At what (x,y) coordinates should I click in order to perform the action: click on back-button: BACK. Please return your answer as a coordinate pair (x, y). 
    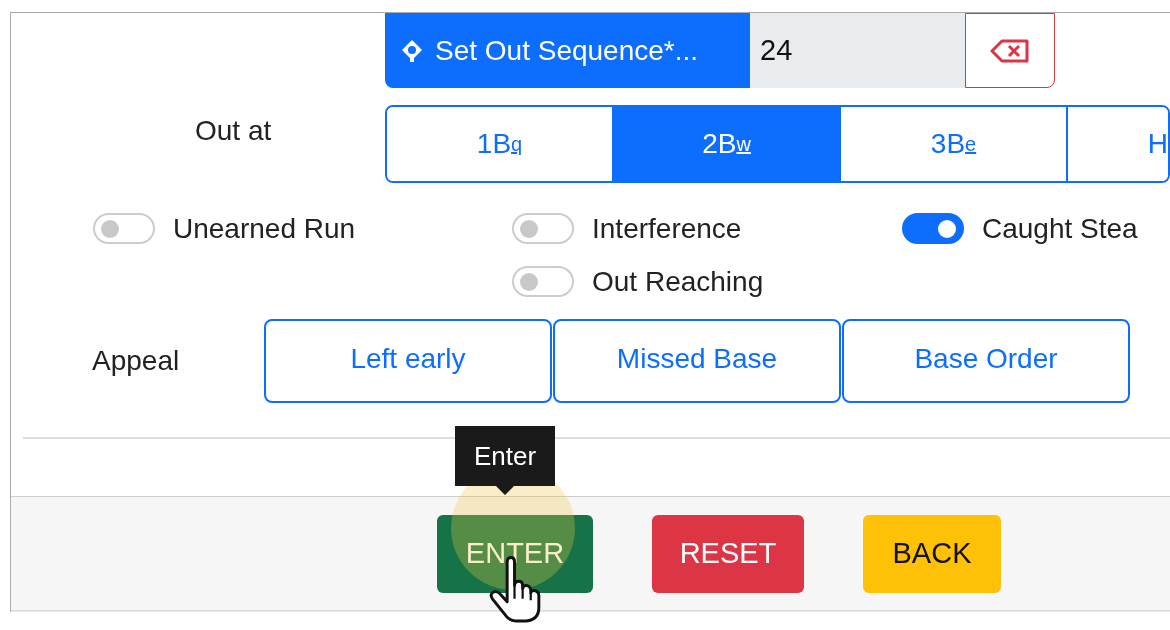
    Looking at the image, I should click on (932, 553).